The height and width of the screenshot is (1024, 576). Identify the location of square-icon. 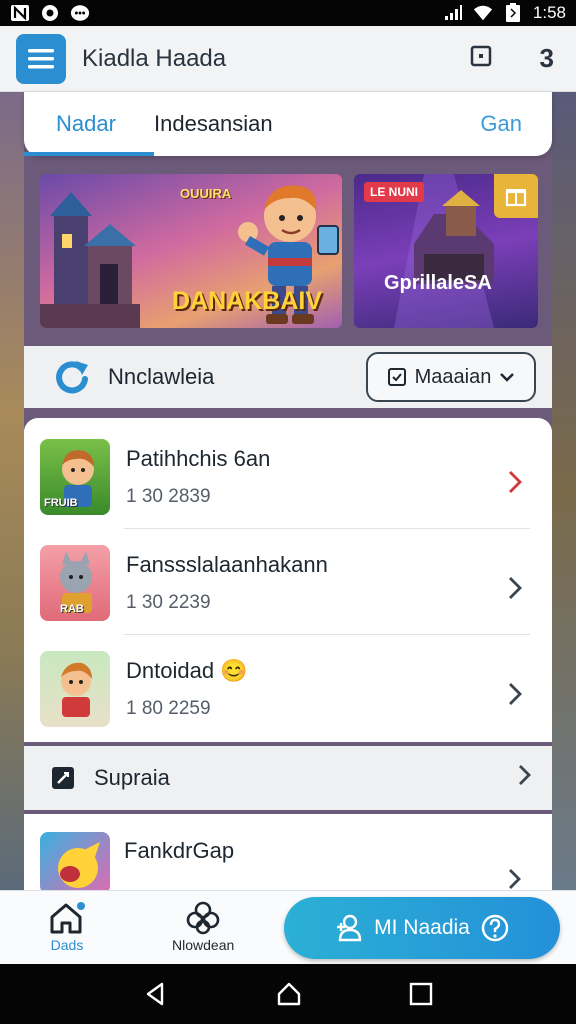
(480, 56).